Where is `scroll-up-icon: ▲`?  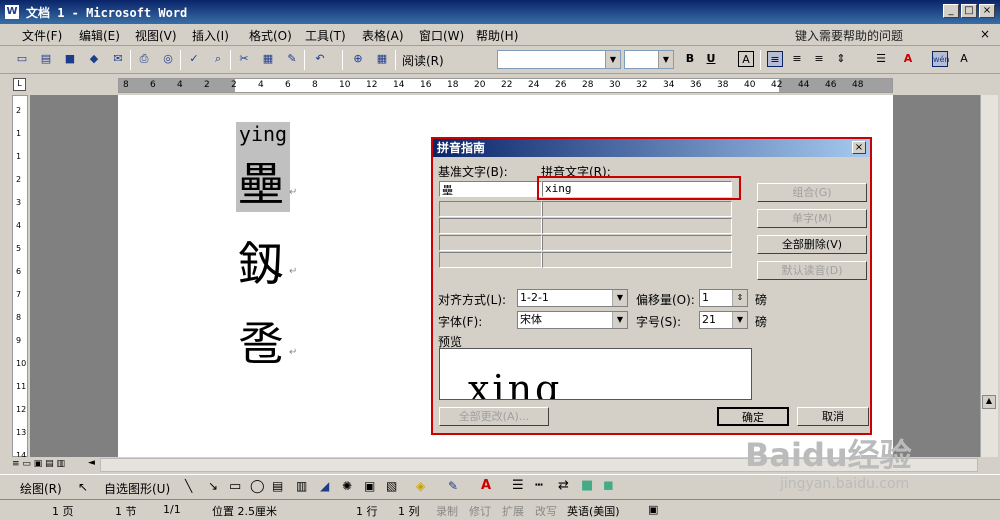 scroll-up-icon: ▲ is located at coordinates (989, 402).